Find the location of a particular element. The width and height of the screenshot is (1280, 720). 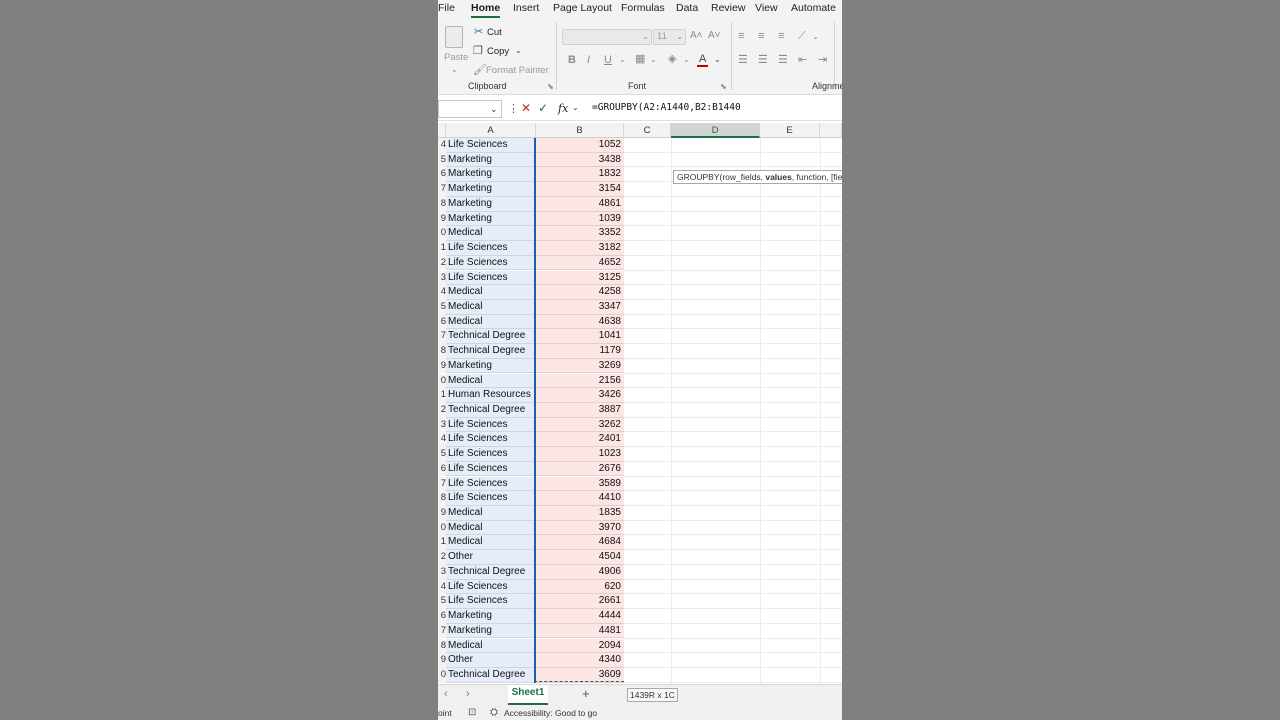

tab-view: View is located at coordinates (766, 8).